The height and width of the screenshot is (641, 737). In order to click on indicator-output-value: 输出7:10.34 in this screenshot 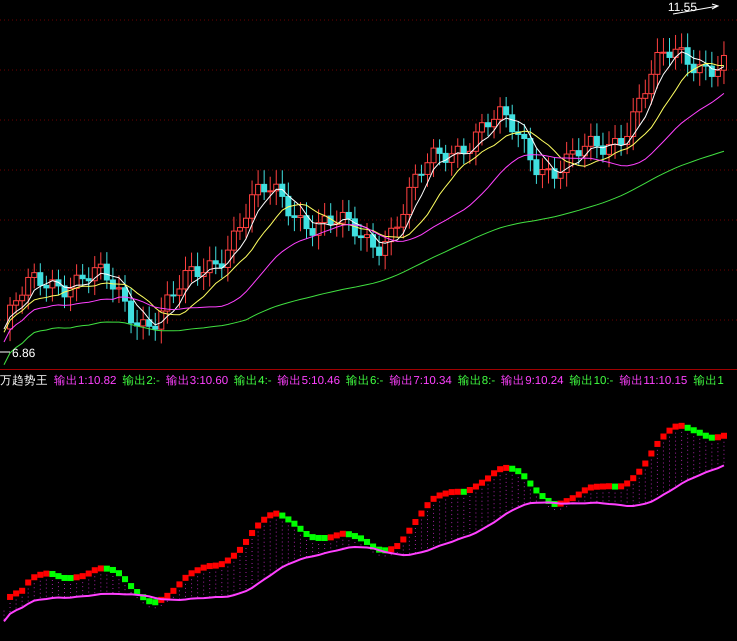, I will do `click(420, 382)`.